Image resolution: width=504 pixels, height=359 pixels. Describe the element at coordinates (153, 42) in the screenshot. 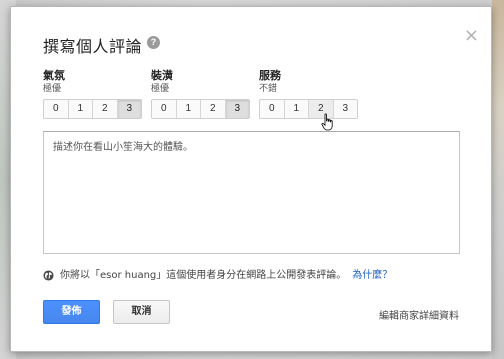

I see `help-icon: ?` at that location.